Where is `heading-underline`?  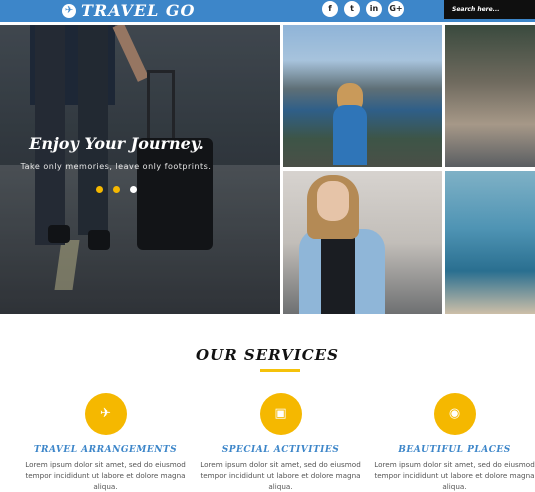 heading-underline is located at coordinates (280, 370).